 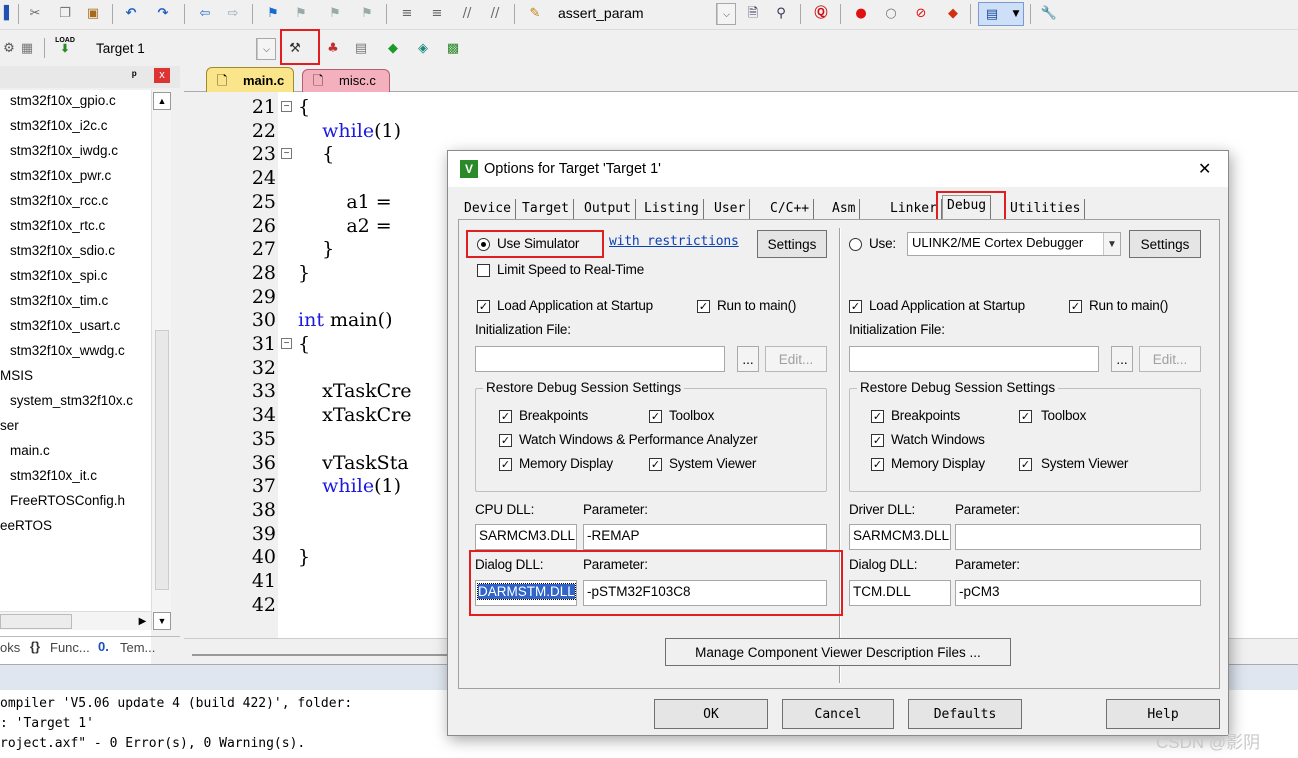 What do you see at coordinates (59, 125) in the screenshot?
I see `project-tree-item: stm32f10x_i2c.c` at bounding box center [59, 125].